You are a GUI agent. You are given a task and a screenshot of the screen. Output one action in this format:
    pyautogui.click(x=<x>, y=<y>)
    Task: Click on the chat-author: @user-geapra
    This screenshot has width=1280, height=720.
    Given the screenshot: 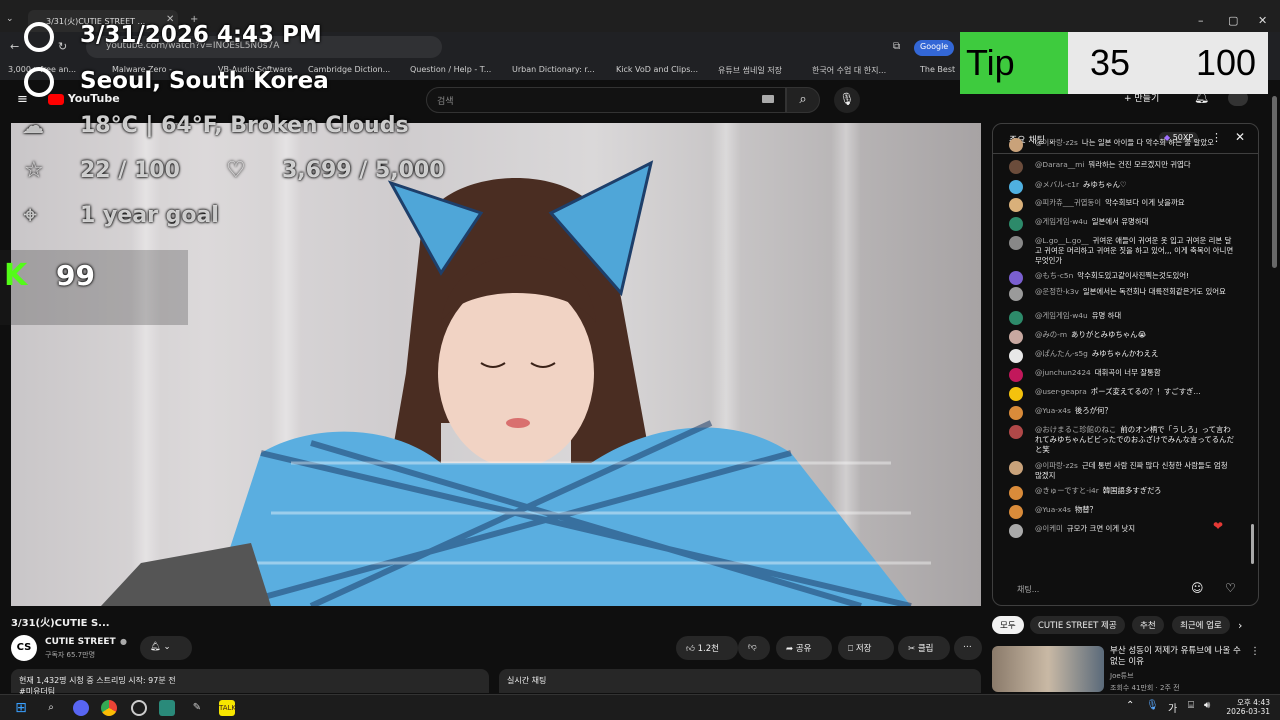 What is the action you would take?
    pyautogui.click(x=1061, y=391)
    